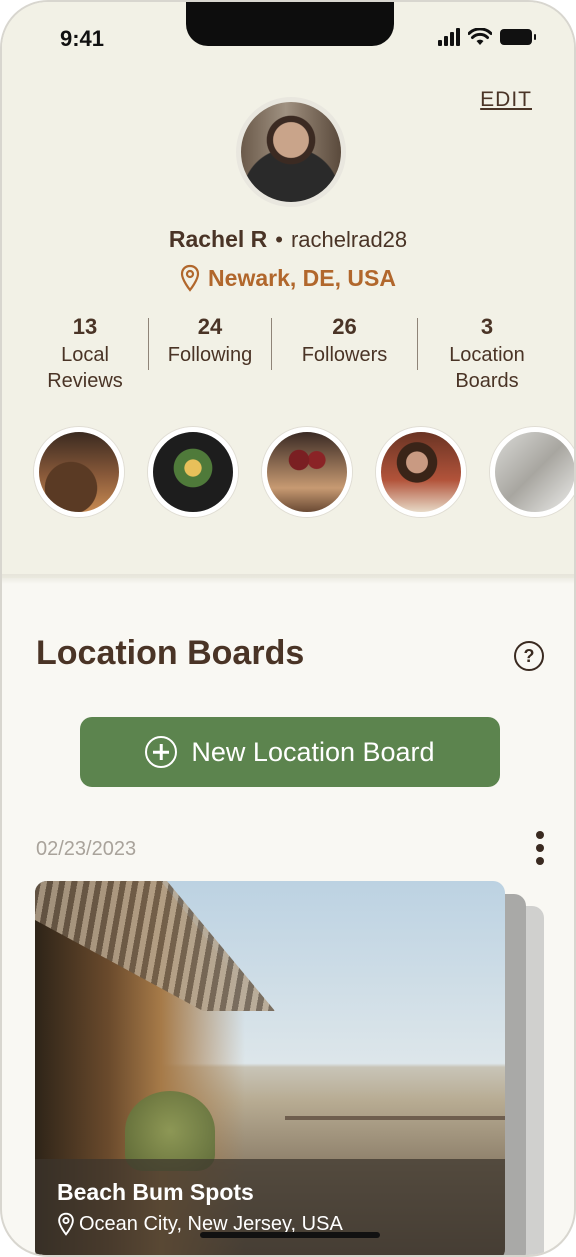  I want to click on status-time: 9:41, so click(82, 38).